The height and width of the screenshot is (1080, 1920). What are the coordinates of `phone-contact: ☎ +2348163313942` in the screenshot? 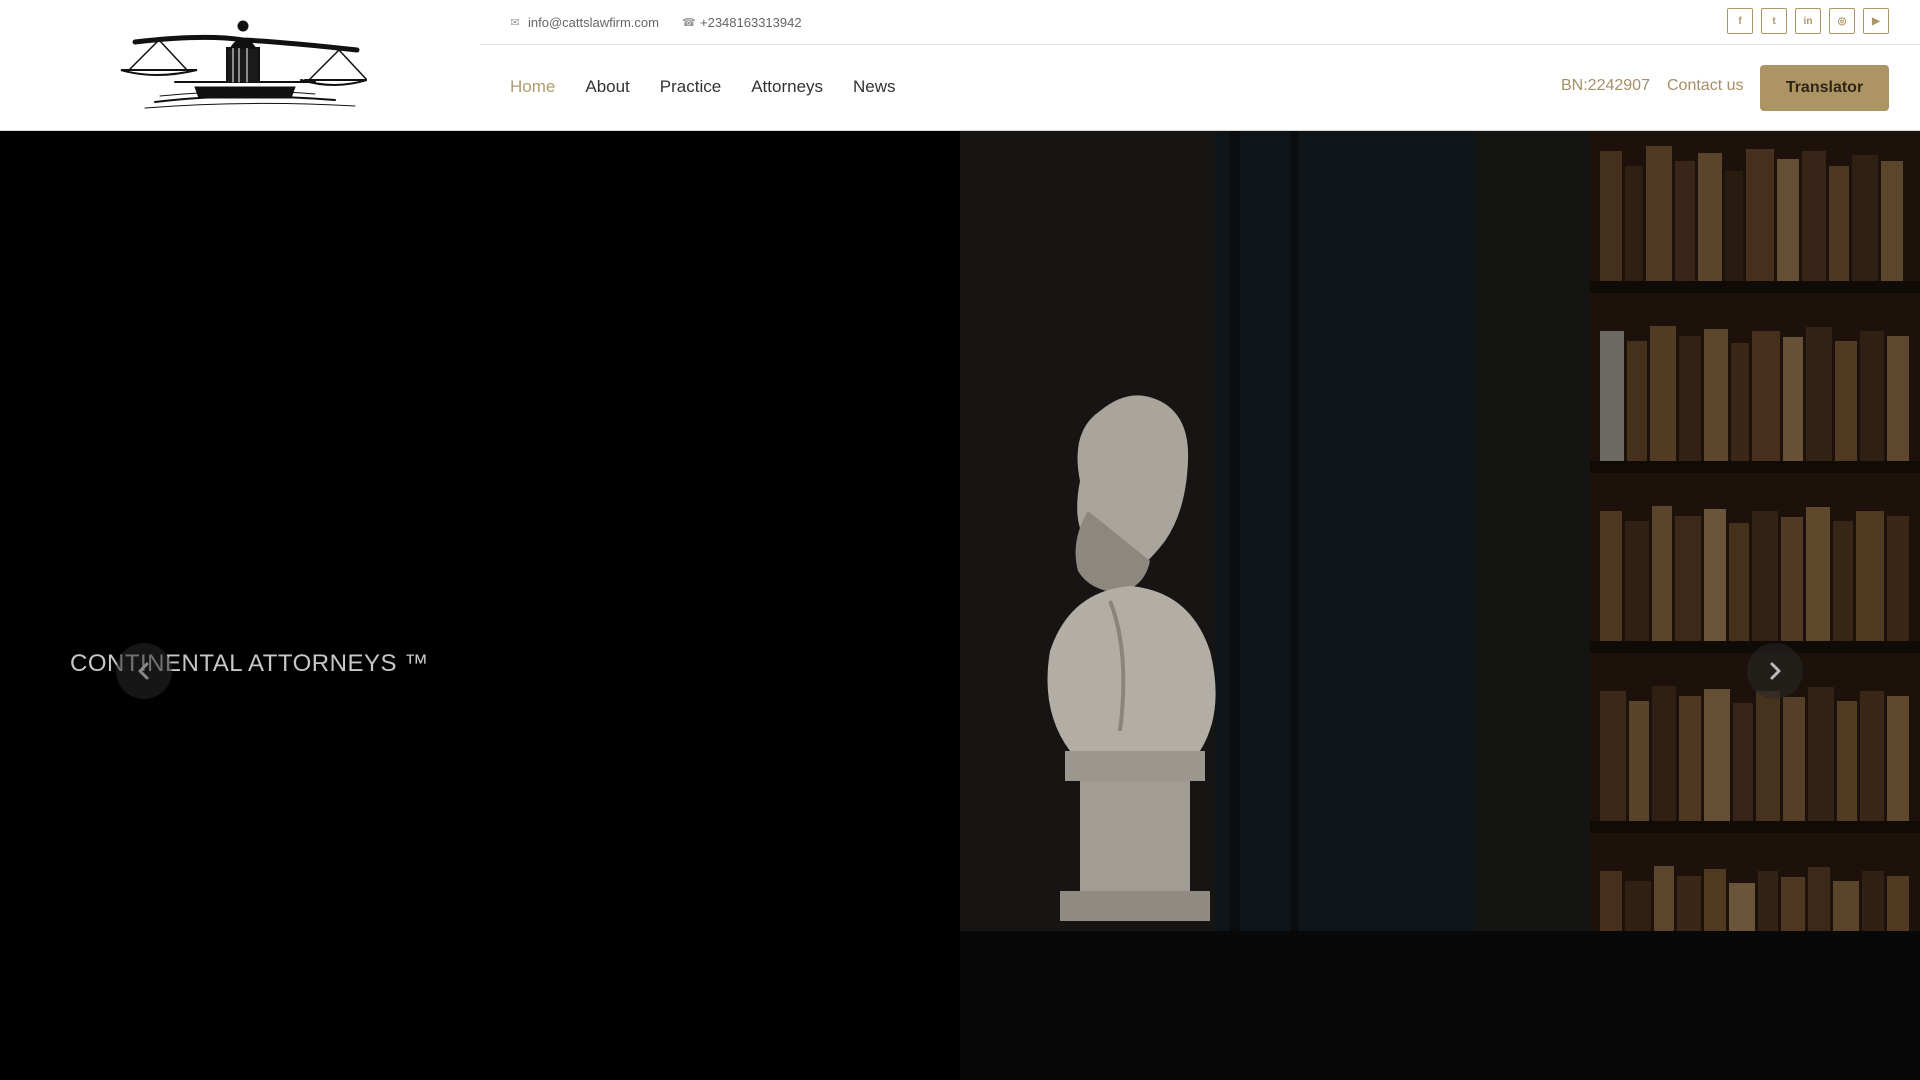 It's located at (742, 22).